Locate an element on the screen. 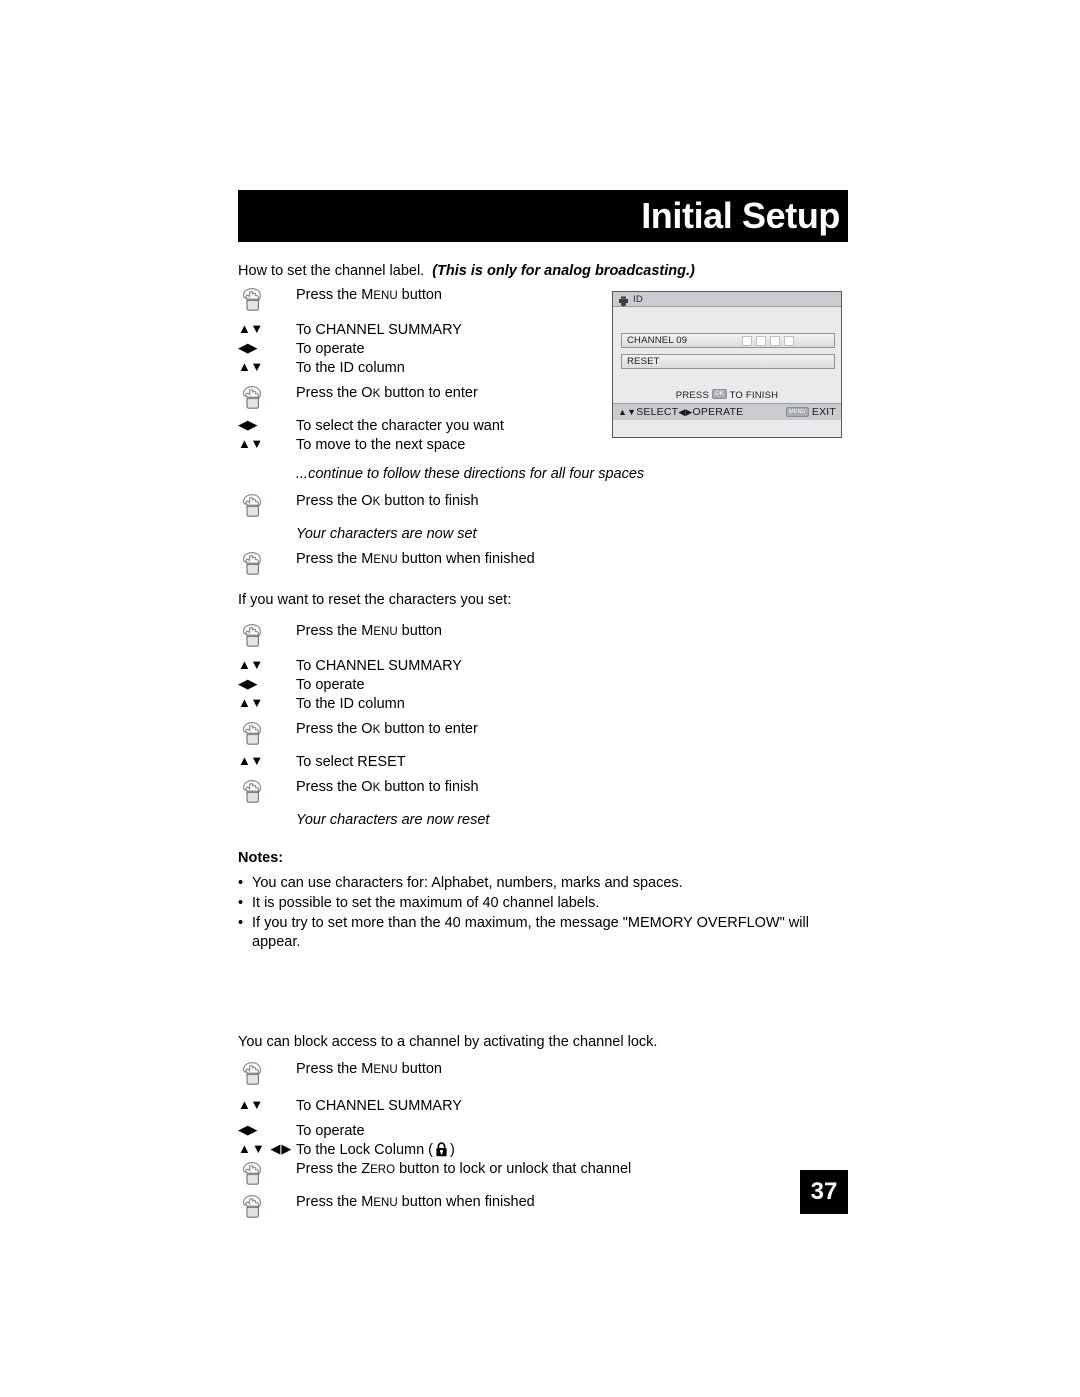 This screenshot has height=1397, width=1080. step-row-lock-column: ▲▼ ◀▶ To the Lock Column ( ) is located at coordinates (543, 1150).